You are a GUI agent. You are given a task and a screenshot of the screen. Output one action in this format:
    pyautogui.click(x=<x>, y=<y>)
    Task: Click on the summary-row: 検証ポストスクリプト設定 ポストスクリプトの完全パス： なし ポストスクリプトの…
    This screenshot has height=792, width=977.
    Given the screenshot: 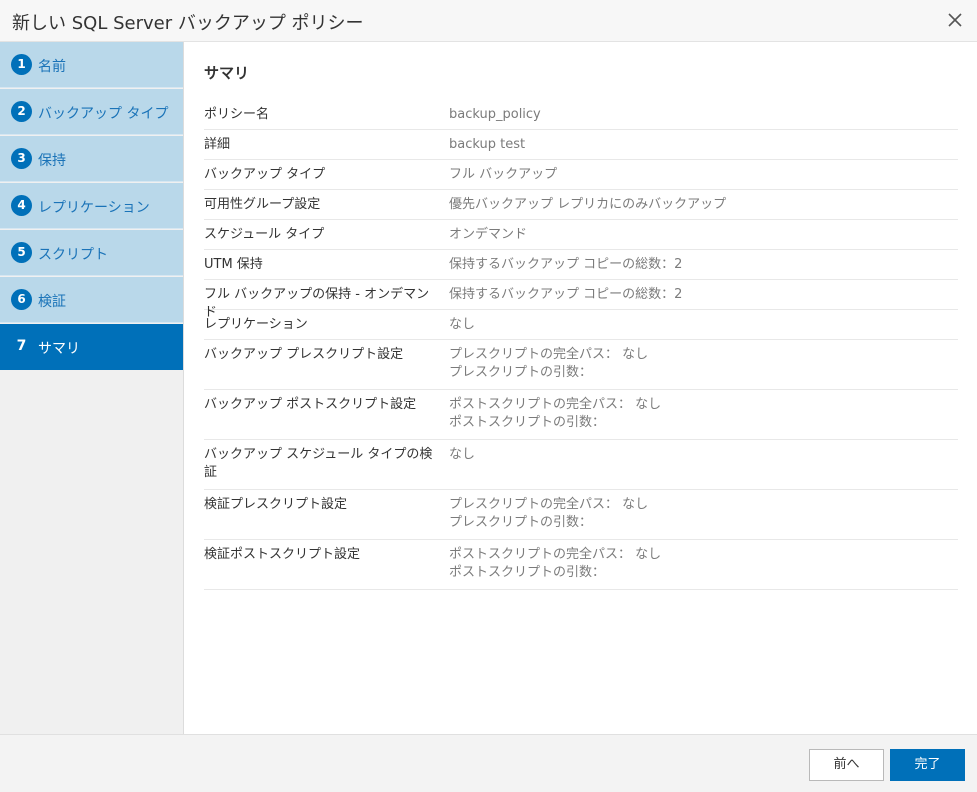 What is the action you would take?
    pyautogui.click(x=581, y=565)
    